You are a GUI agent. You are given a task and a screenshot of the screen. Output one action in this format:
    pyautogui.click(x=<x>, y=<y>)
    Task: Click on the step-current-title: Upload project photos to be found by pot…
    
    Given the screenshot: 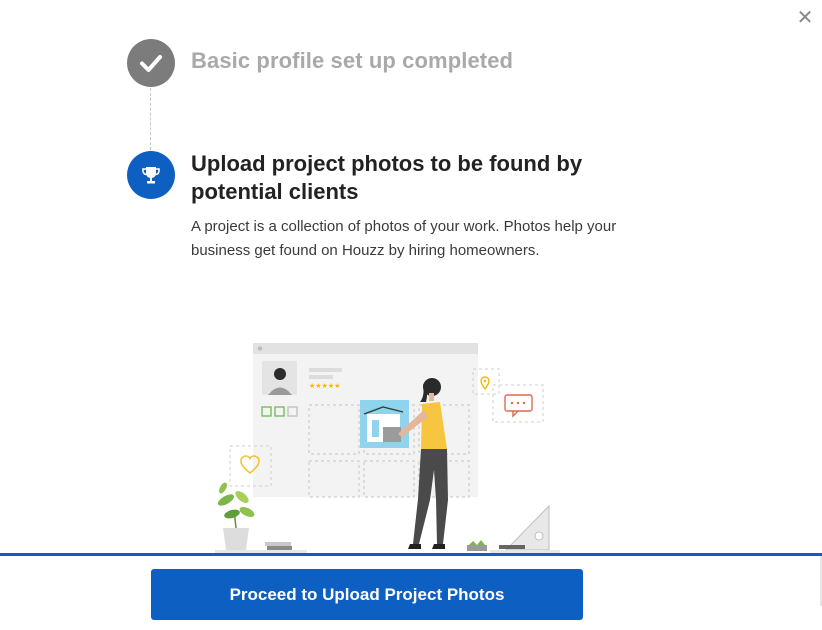 What is the action you would take?
    pyautogui.click(x=387, y=177)
    